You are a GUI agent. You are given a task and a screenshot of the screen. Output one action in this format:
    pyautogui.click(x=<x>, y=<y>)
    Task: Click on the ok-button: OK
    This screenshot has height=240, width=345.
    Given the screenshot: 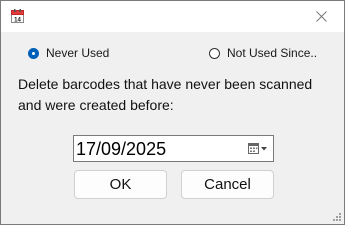 What is the action you would take?
    pyautogui.click(x=120, y=184)
    